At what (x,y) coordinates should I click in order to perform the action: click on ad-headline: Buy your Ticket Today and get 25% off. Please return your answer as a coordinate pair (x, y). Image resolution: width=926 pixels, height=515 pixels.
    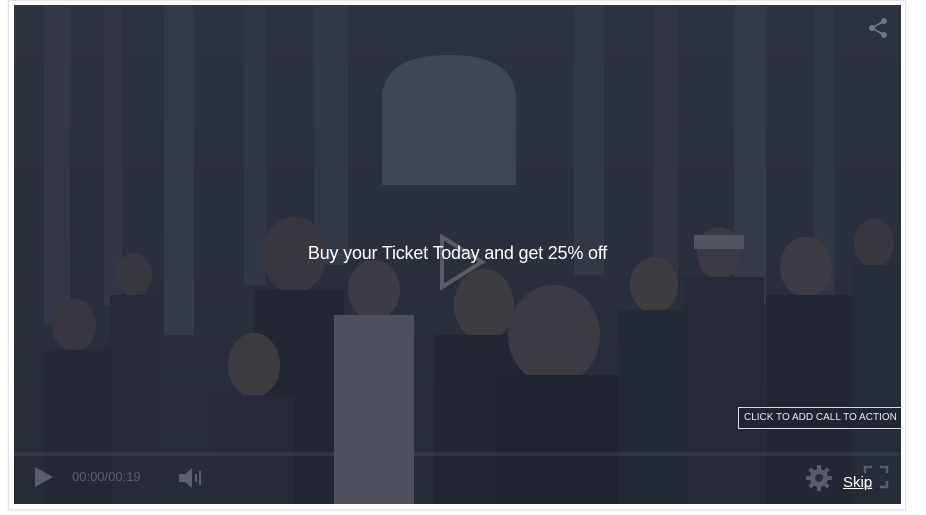
    Looking at the image, I should click on (457, 253).